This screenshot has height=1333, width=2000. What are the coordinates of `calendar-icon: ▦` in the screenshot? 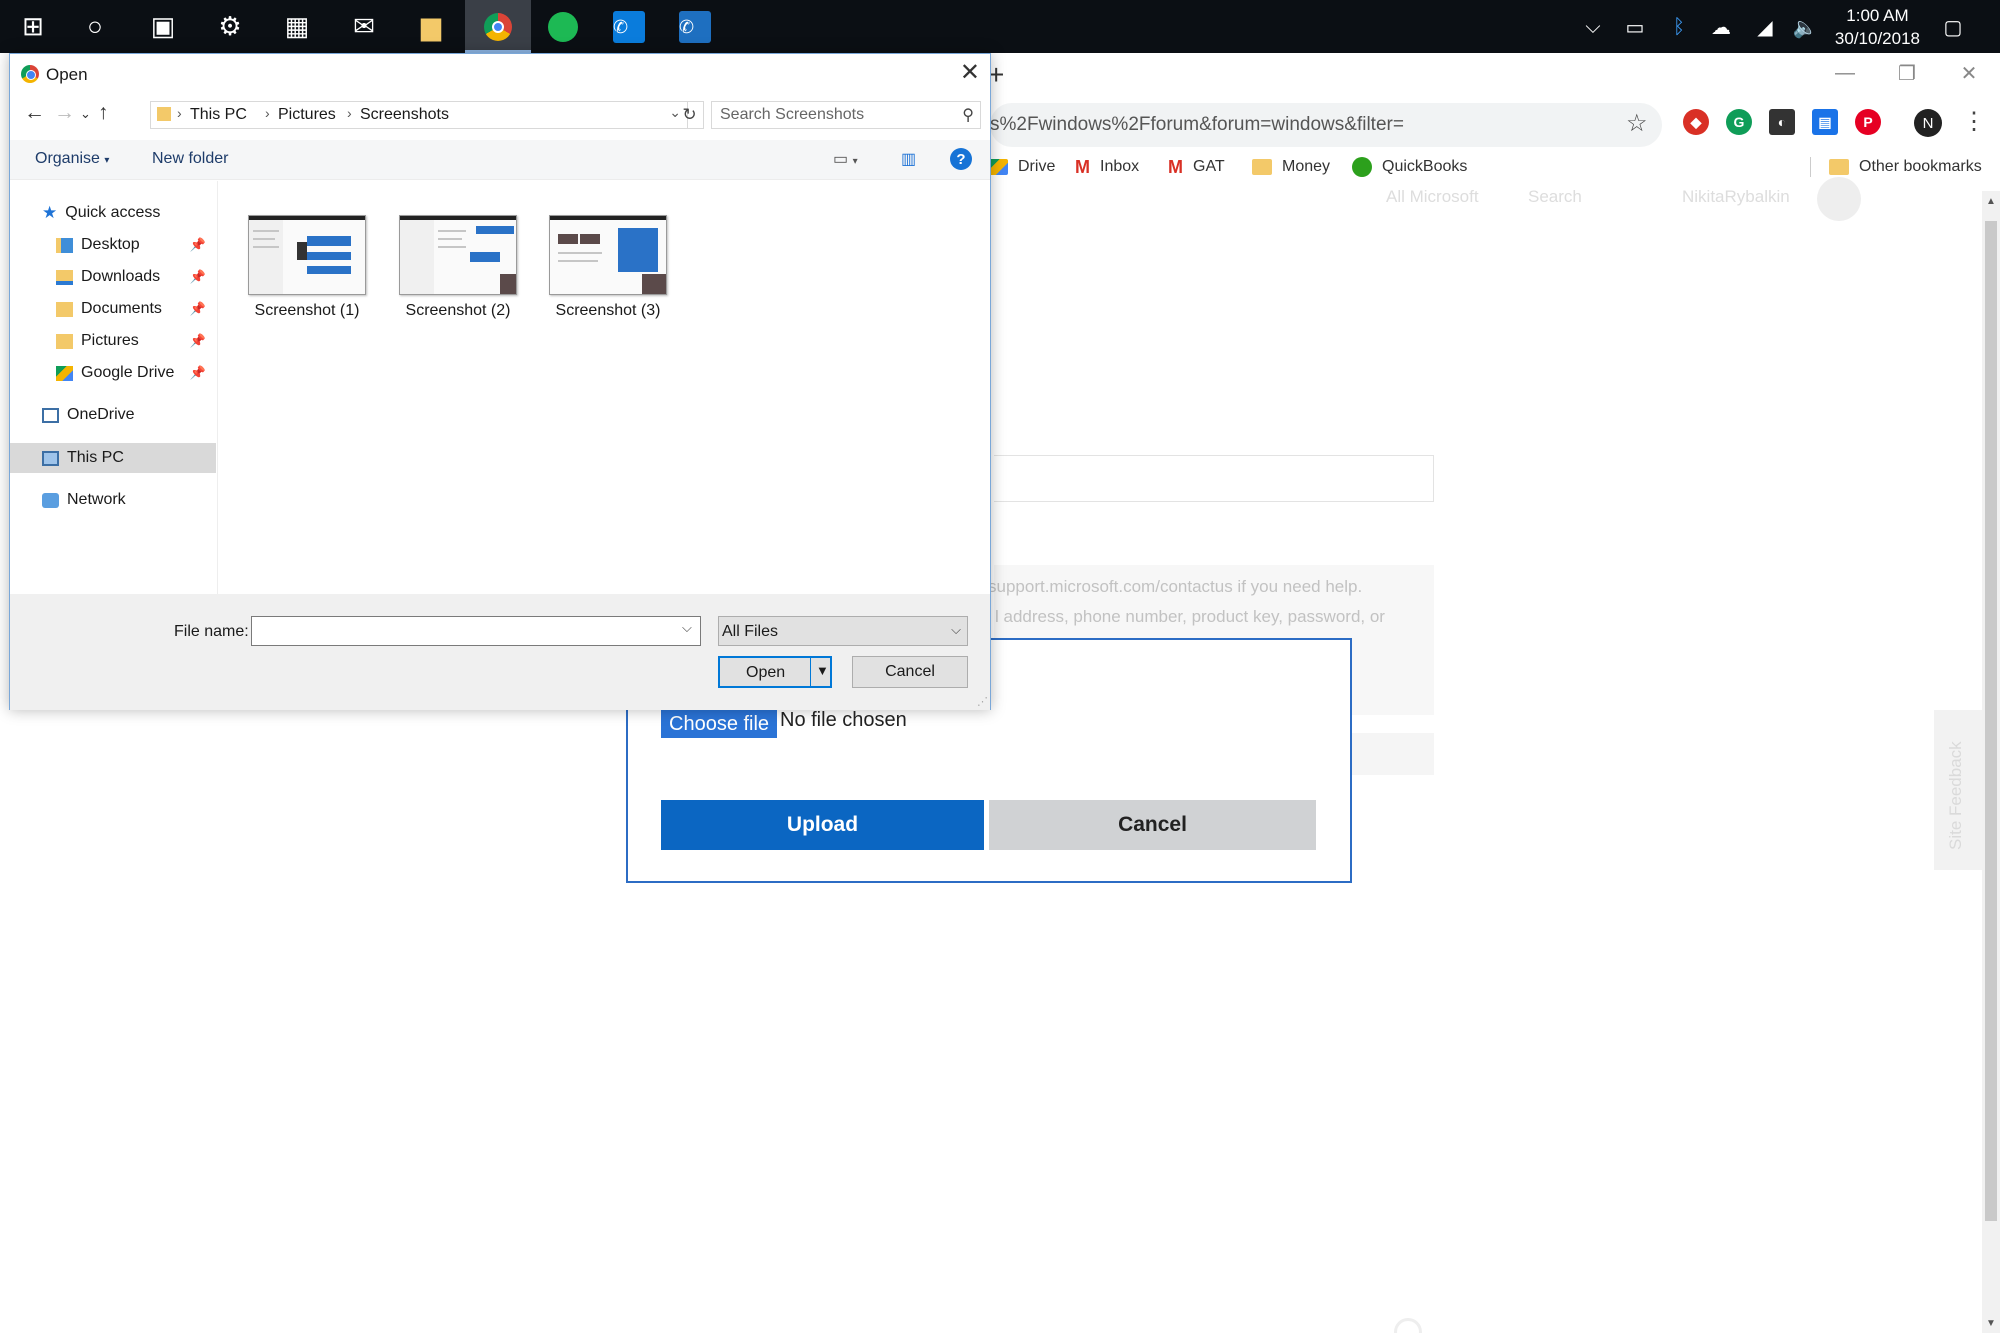 It's located at (297, 26).